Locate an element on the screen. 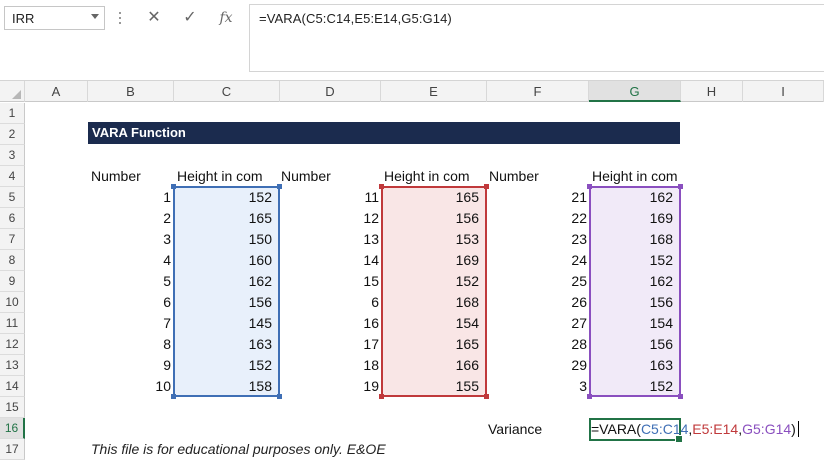 The width and height of the screenshot is (824, 460). row-header-9: 9 is located at coordinates (12, 281).